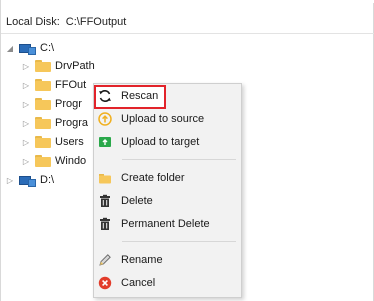  I want to click on menu-item-upload-to-target: Upload to target, so click(167, 142).